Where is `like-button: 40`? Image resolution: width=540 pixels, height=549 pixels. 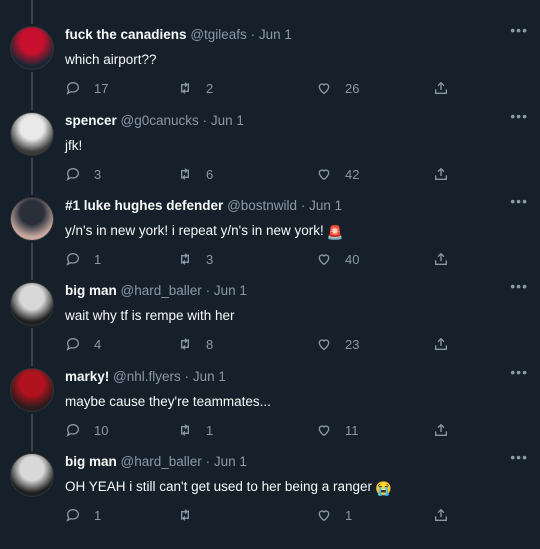 like-button: 40 is located at coordinates (337, 259).